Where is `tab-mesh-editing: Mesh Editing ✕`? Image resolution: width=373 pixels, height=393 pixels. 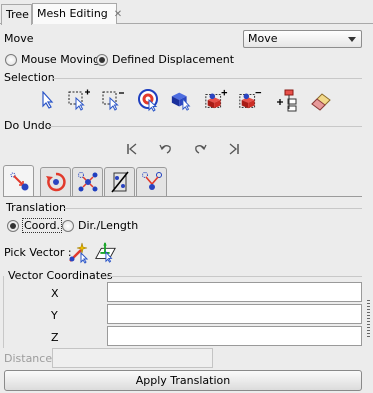
tab-mesh-editing: Mesh Editing ✕ is located at coordinates (77, 13).